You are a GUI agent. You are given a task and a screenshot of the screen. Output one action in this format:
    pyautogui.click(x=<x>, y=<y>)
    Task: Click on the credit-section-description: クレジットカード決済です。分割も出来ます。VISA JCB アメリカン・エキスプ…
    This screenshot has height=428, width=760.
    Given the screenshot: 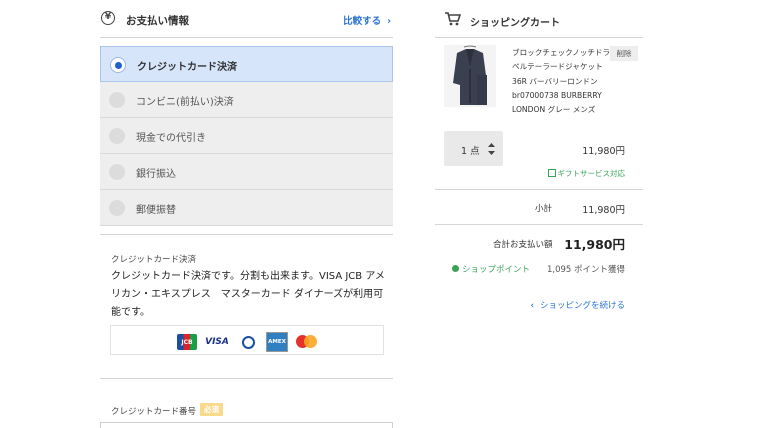 What is the action you would take?
    pyautogui.click(x=248, y=294)
    